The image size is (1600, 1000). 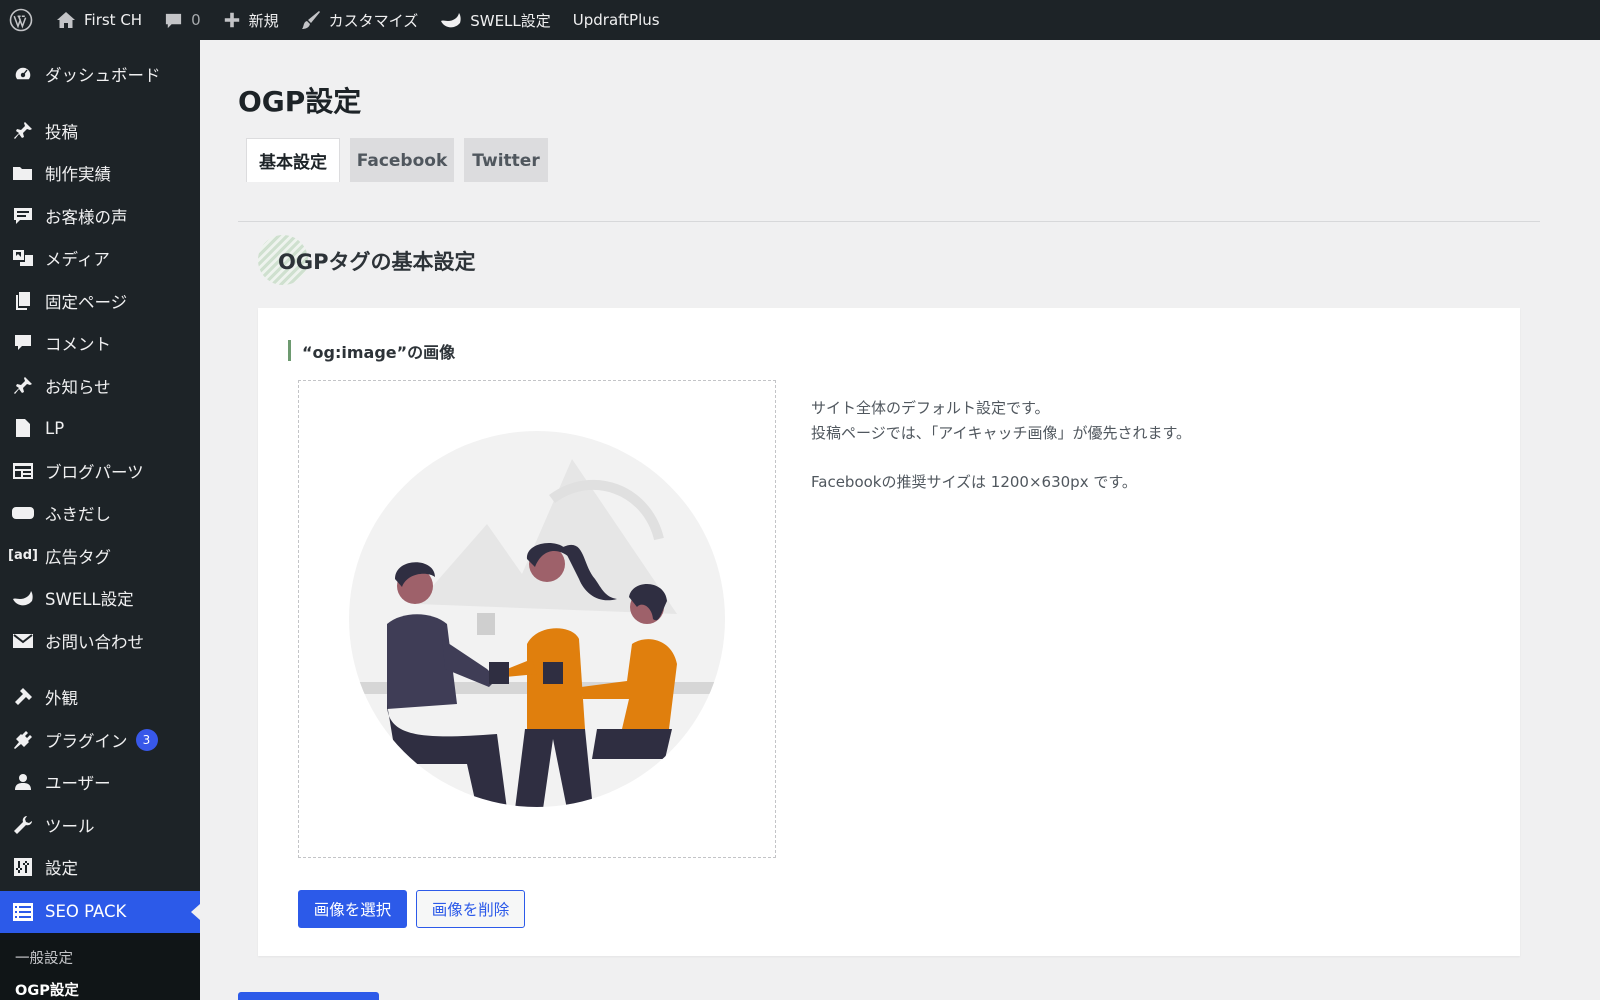 I want to click on updraftplus-label: UpdraftPlus, so click(x=616, y=20).